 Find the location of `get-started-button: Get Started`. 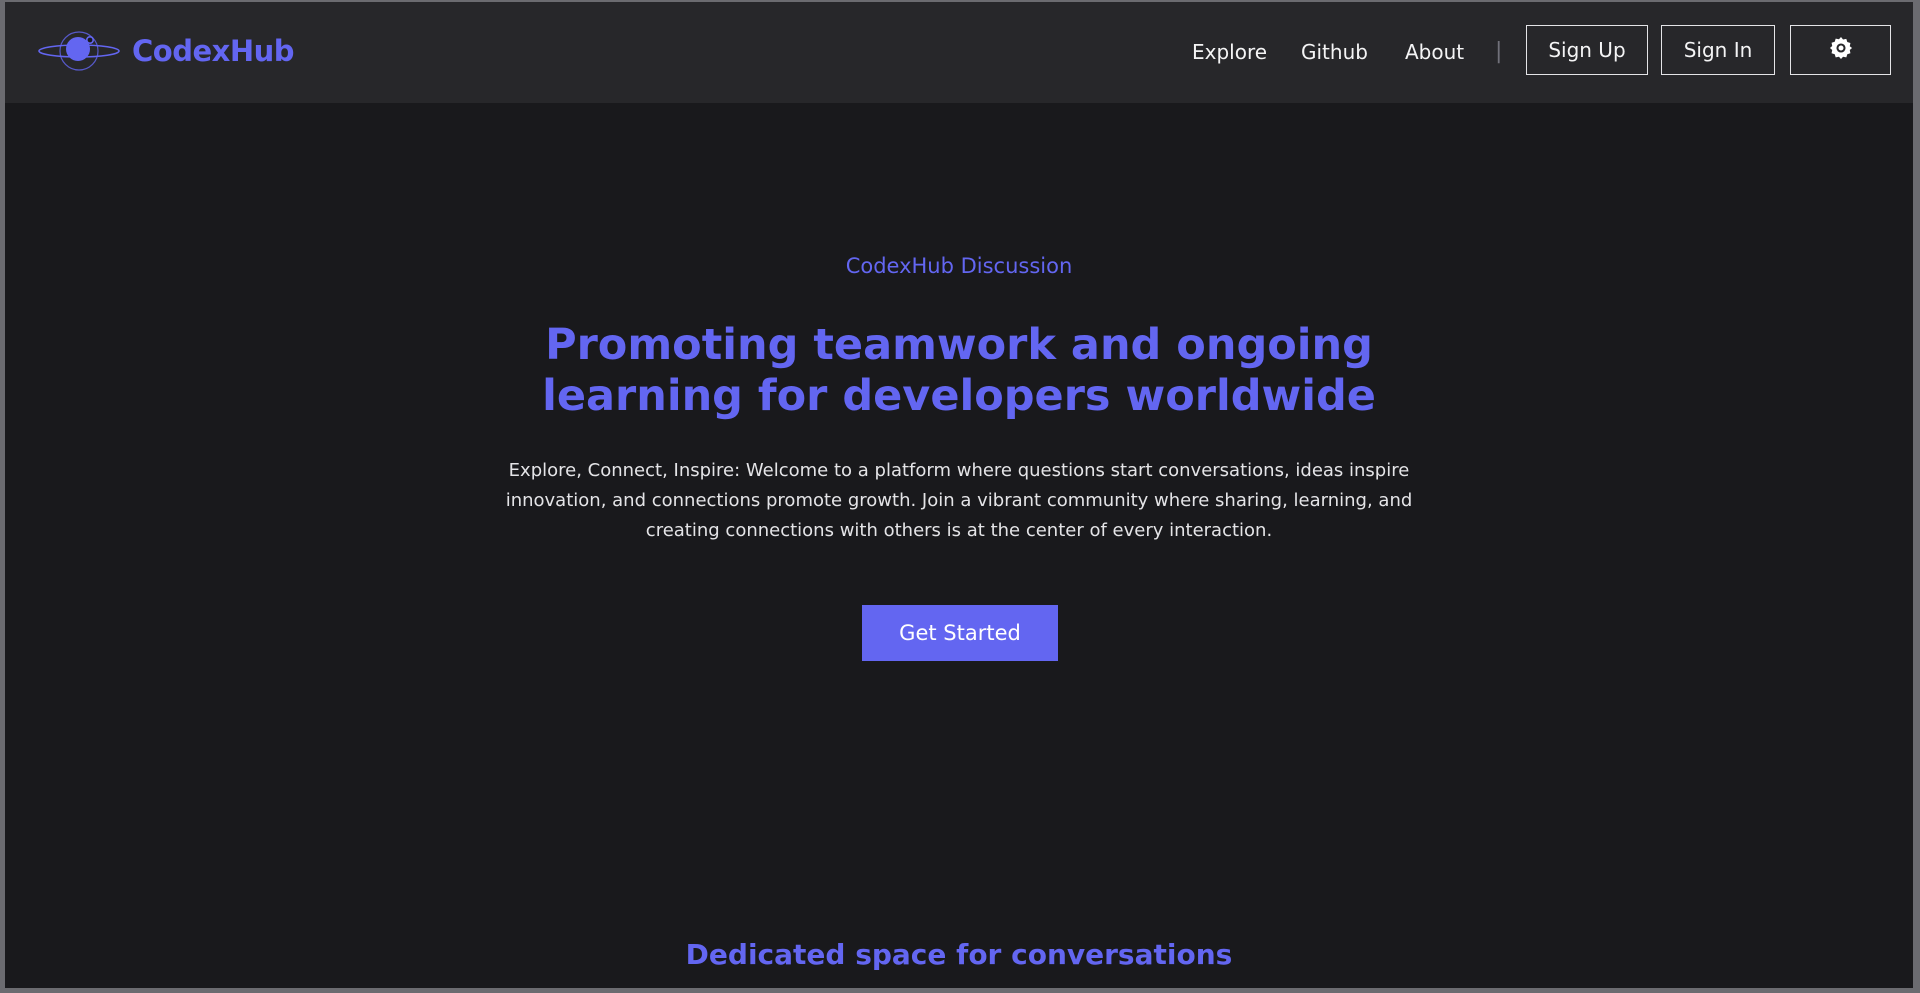

get-started-button: Get Started is located at coordinates (960, 633).